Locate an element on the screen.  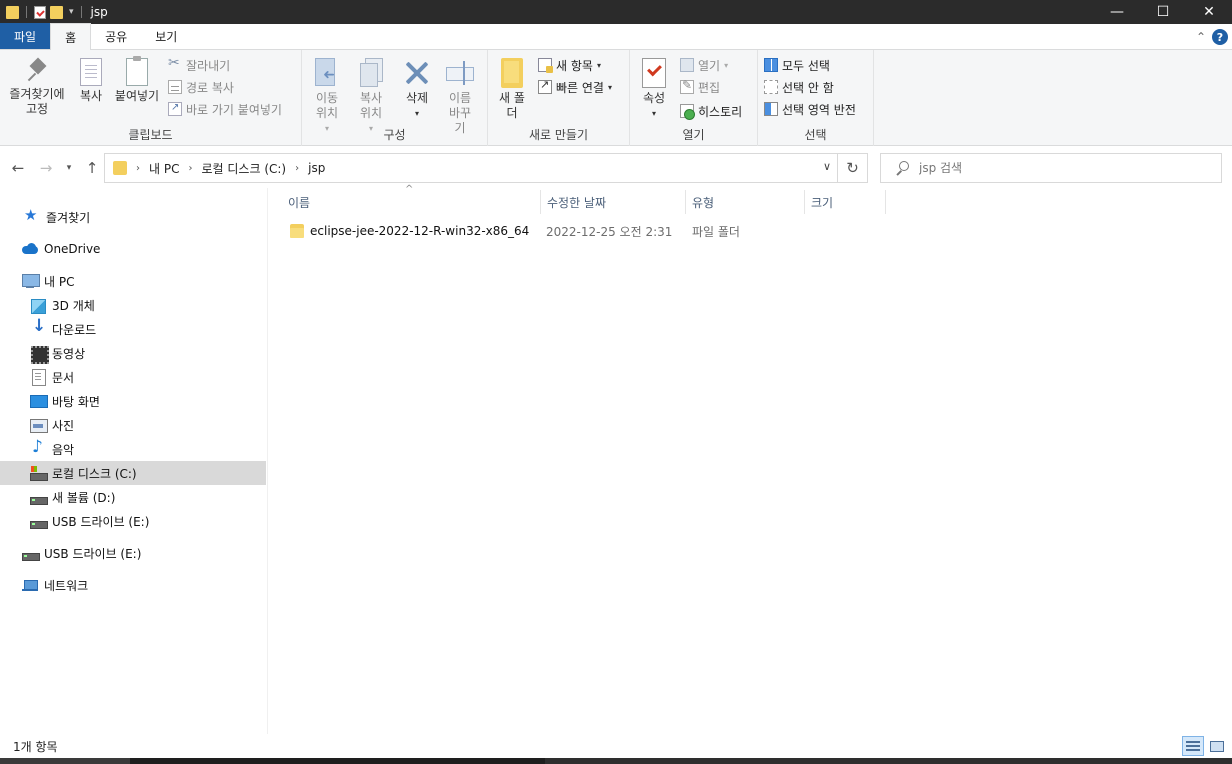
file-modified: 2022-12-25 오전 2:31 is located at coordinates (609, 231).